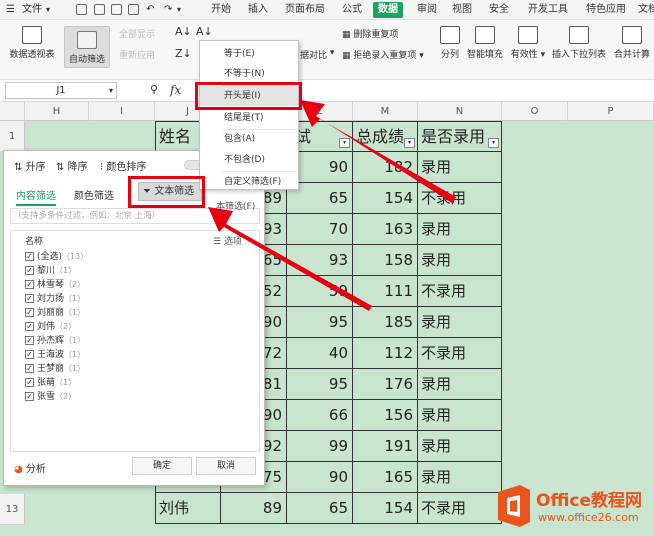 The image size is (654, 536). Describe the element at coordinates (179, 10) in the screenshot. I see `chevron-down-icon: ▾` at that location.